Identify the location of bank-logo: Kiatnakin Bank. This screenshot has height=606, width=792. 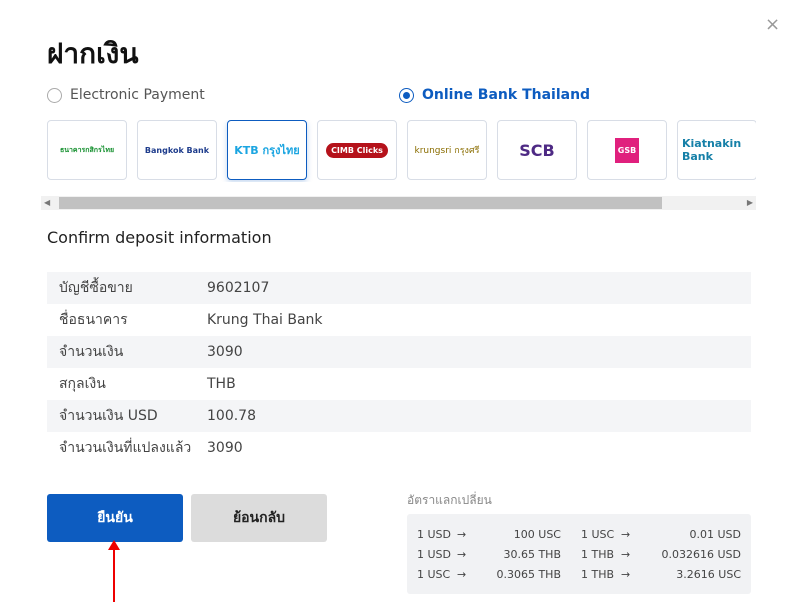
(712, 150).